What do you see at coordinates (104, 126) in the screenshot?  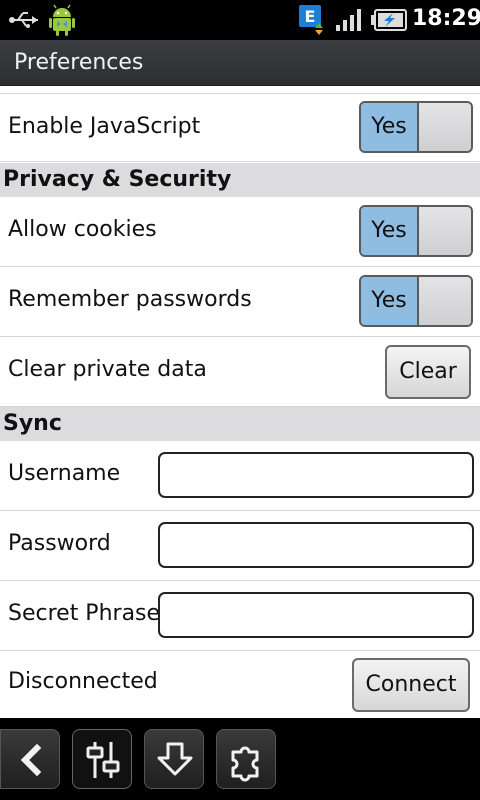 I see `javascript-label: Enable JavaScript` at bounding box center [104, 126].